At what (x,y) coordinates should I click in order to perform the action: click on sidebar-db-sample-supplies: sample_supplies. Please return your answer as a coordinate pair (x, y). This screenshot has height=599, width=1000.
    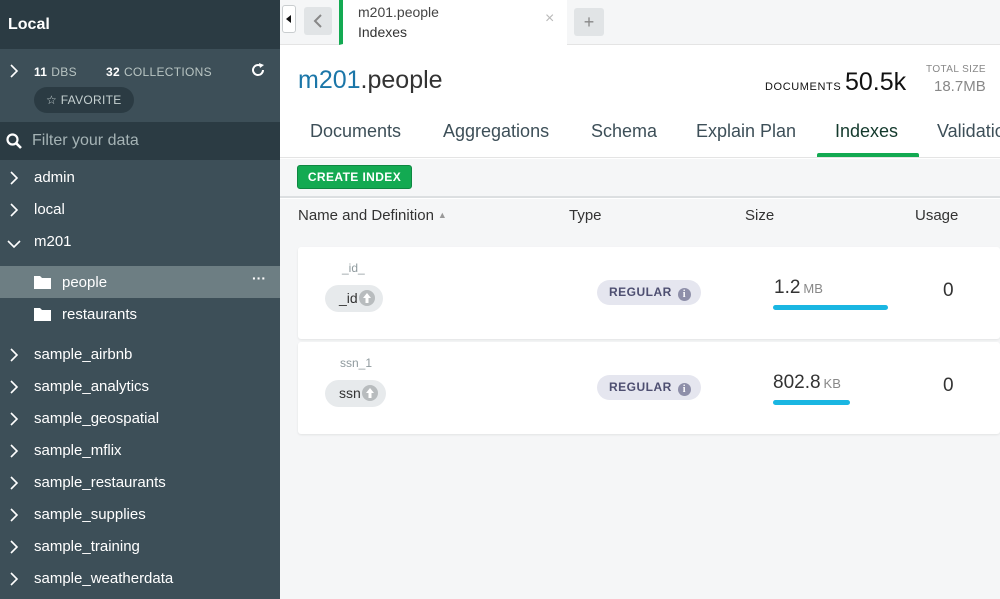
    Looking at the image, I should click on (140, 514).